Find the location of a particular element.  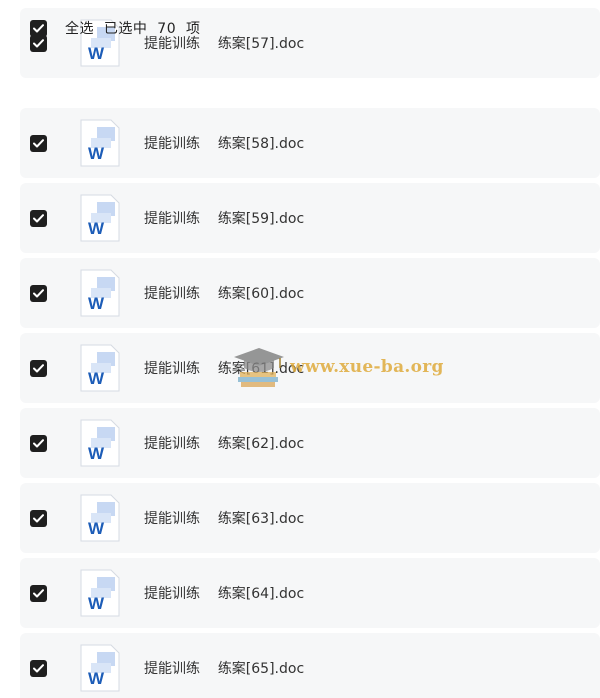

file-name: 提能训练 练案[60].doc is located at coordinates (224, 293).